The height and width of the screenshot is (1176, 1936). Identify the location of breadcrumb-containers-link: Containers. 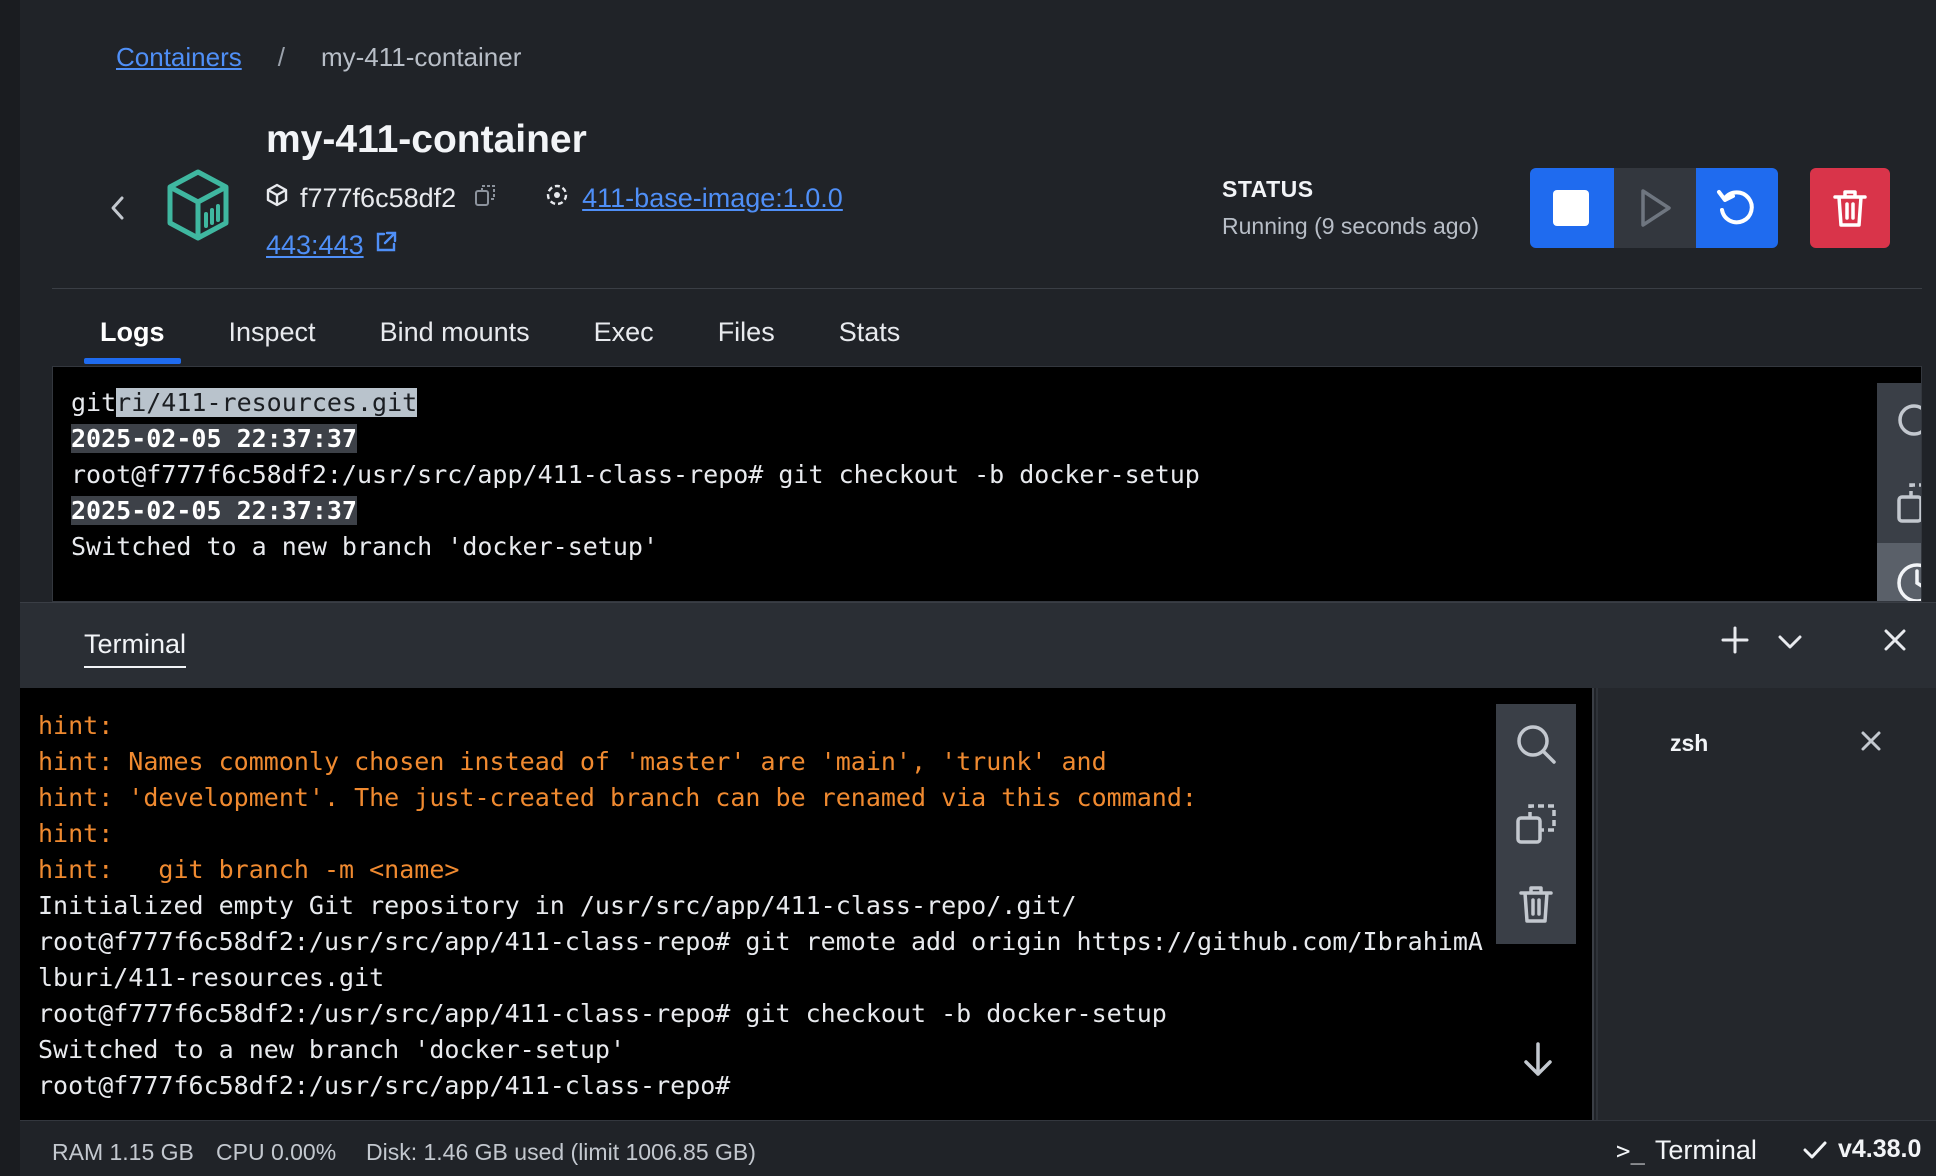
(179, 57).